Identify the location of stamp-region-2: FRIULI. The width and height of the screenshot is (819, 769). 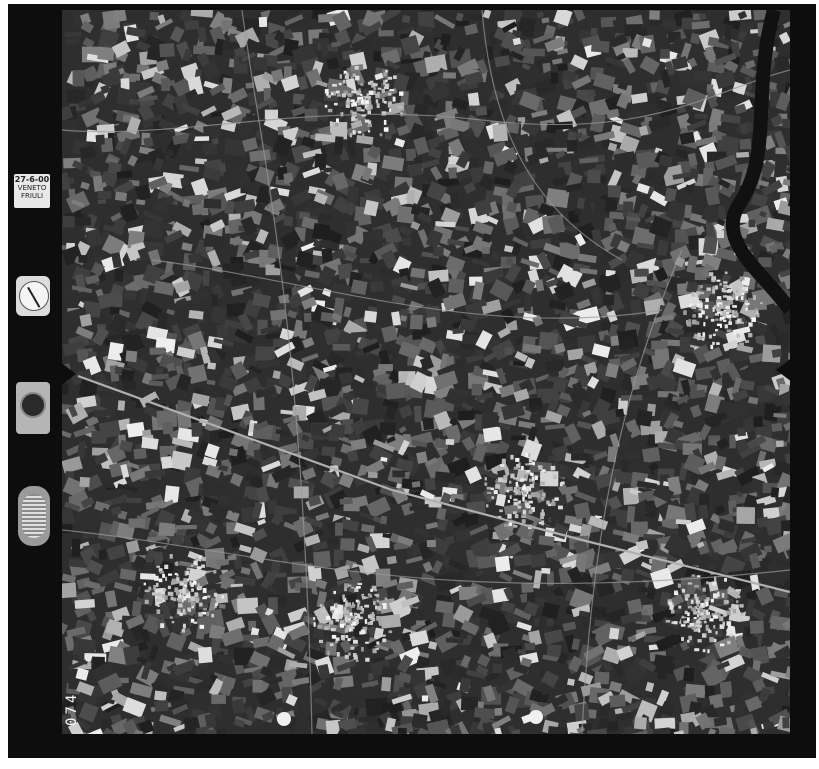
(32, 196).